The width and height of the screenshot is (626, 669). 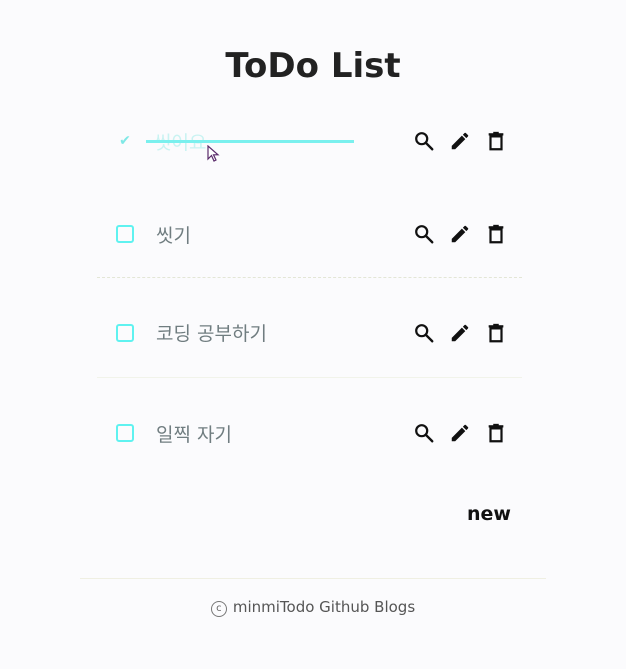 I want to click on page-title: ToDo List, so click(x=313, y=66).